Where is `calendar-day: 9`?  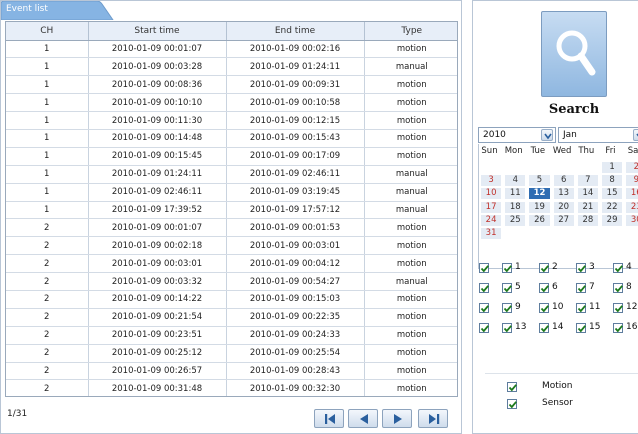
calendar-day: 9 is located at coordinates (632, 181).